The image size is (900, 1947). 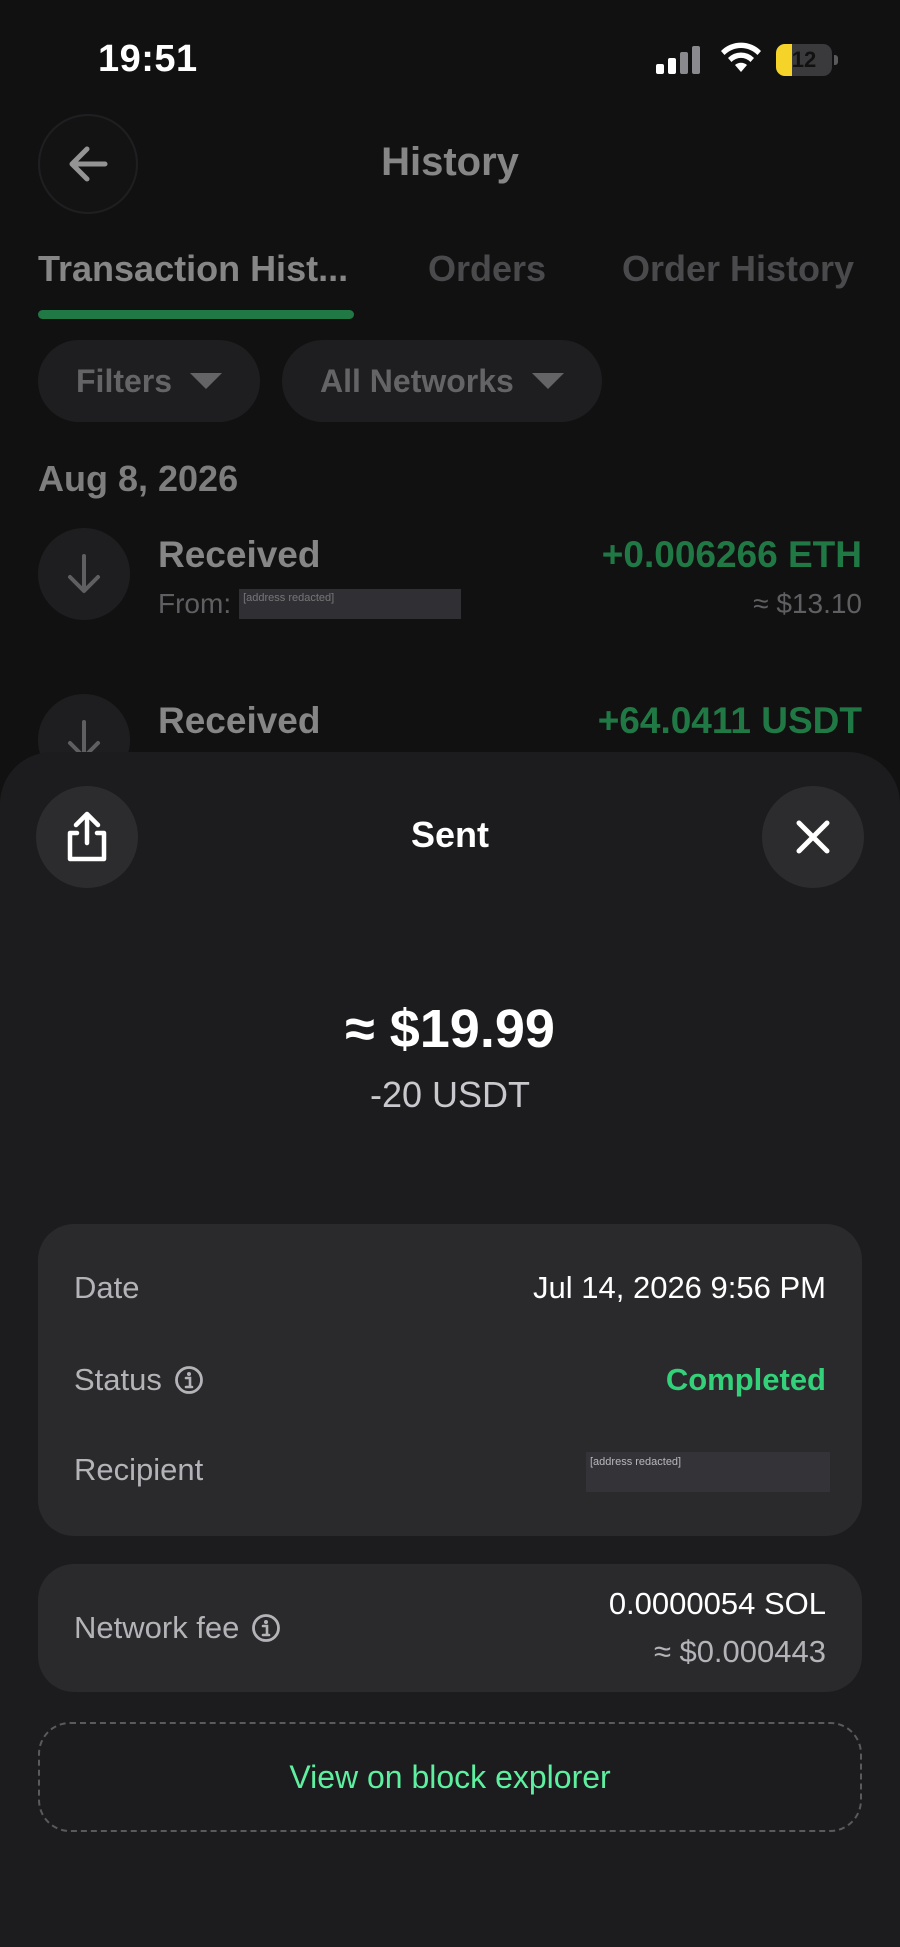 I want to click on tab-order-history: Order History, so click(x=738, y=269).